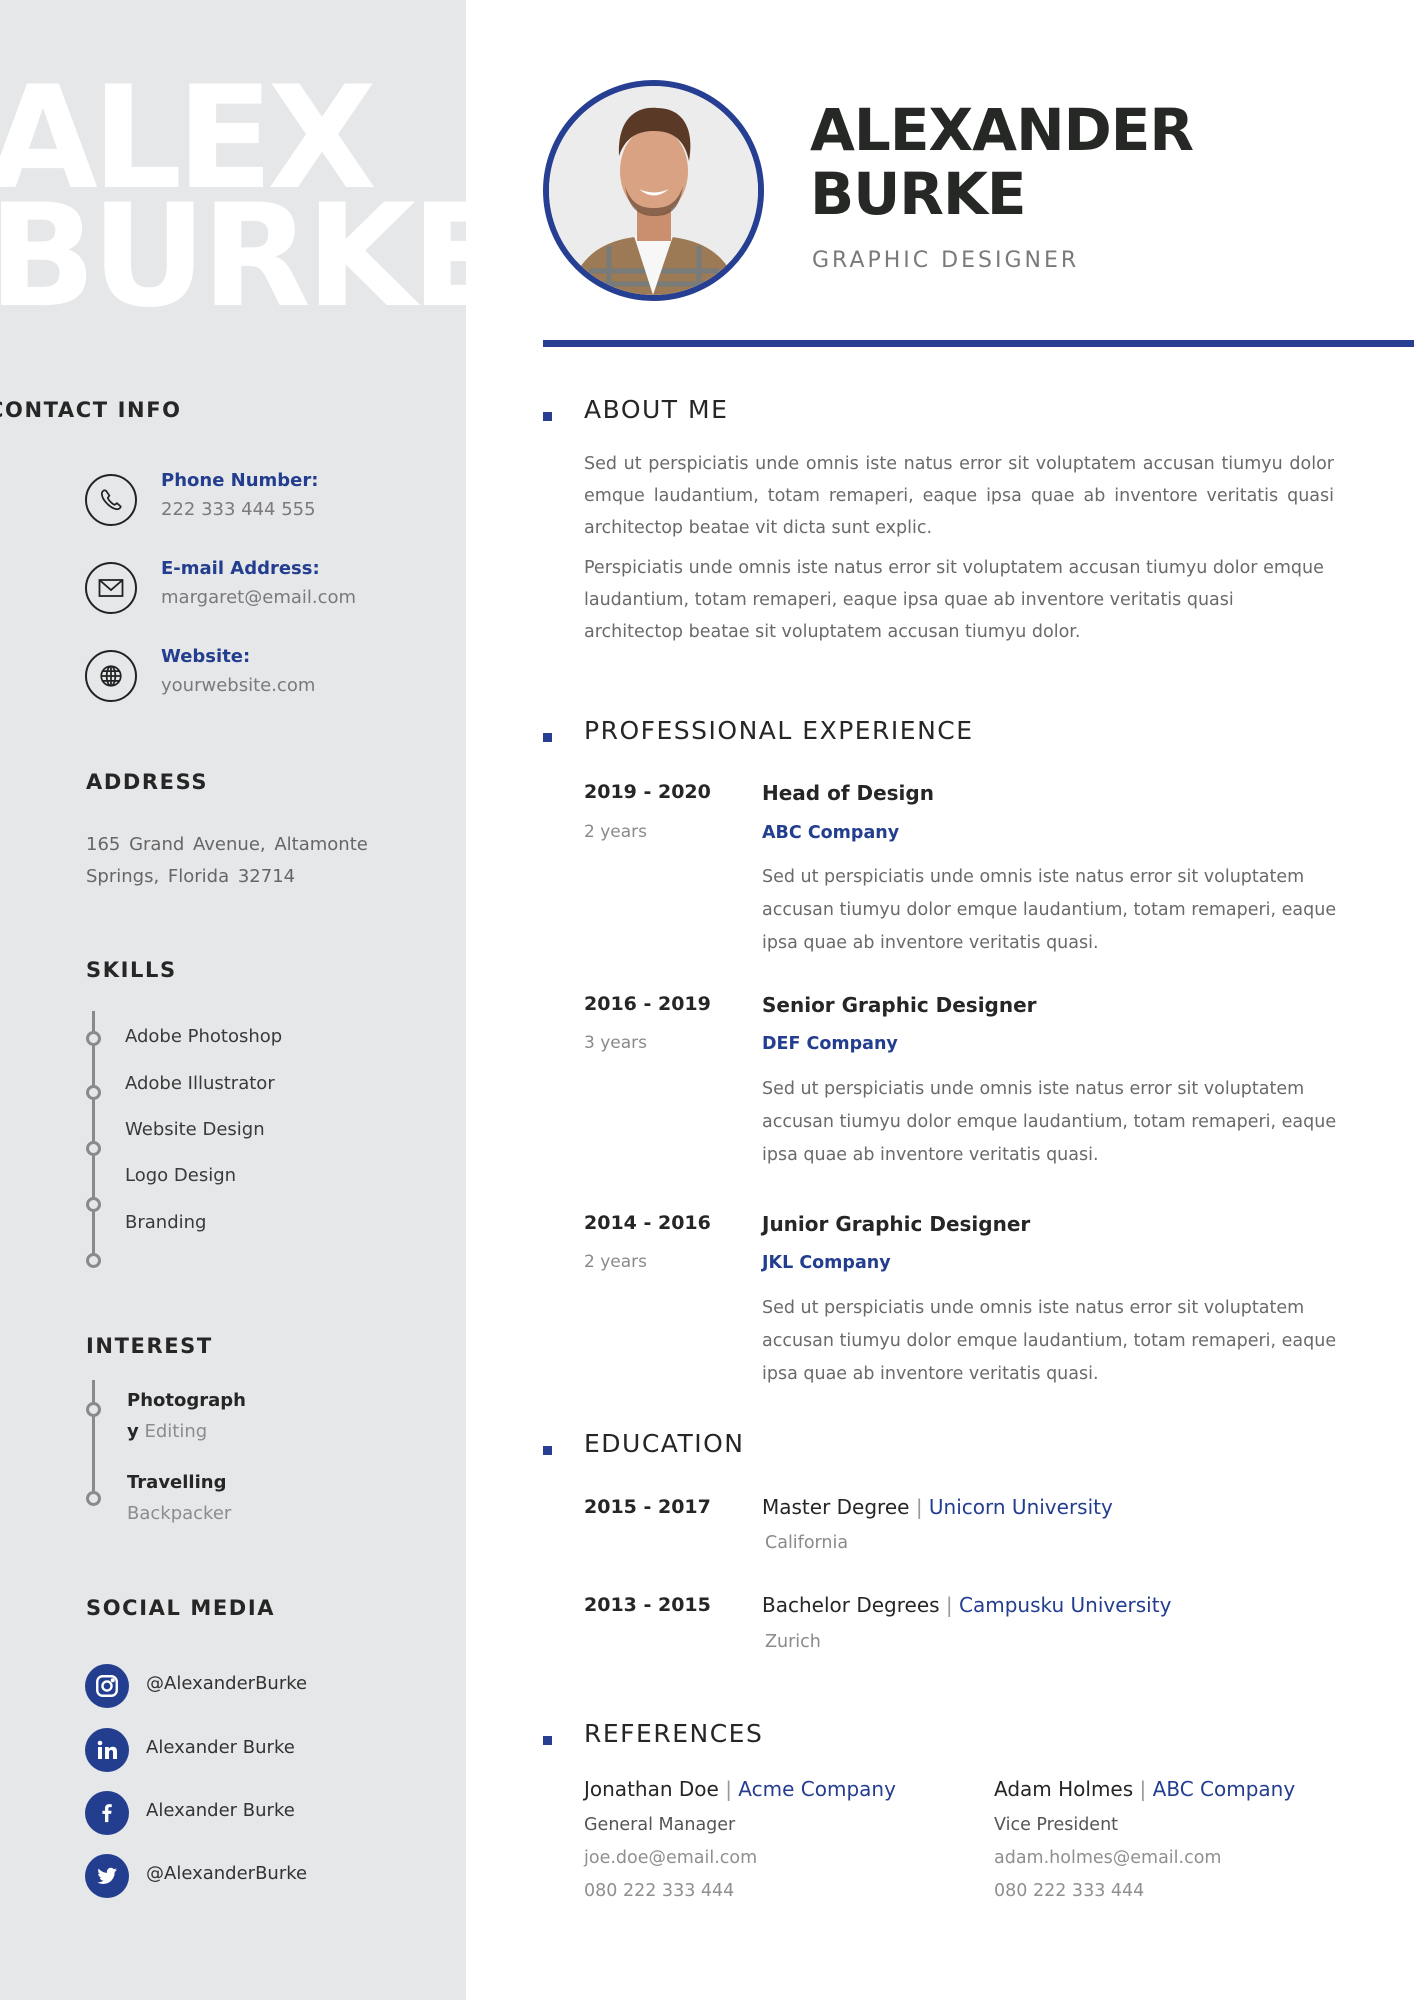  What do you see at coordinates (647, 1605) in the screenshot?
I see `education-years: 2013 - 2015` at bounding box center [647, 1605].